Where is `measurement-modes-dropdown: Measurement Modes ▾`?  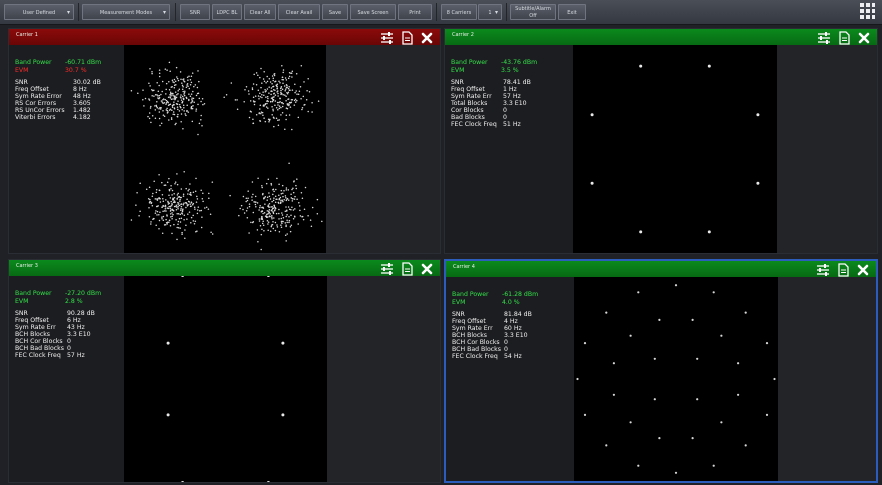
measurement-modes-dropdown: Measurement Modes ▾ is located at coordinates (126, 12).